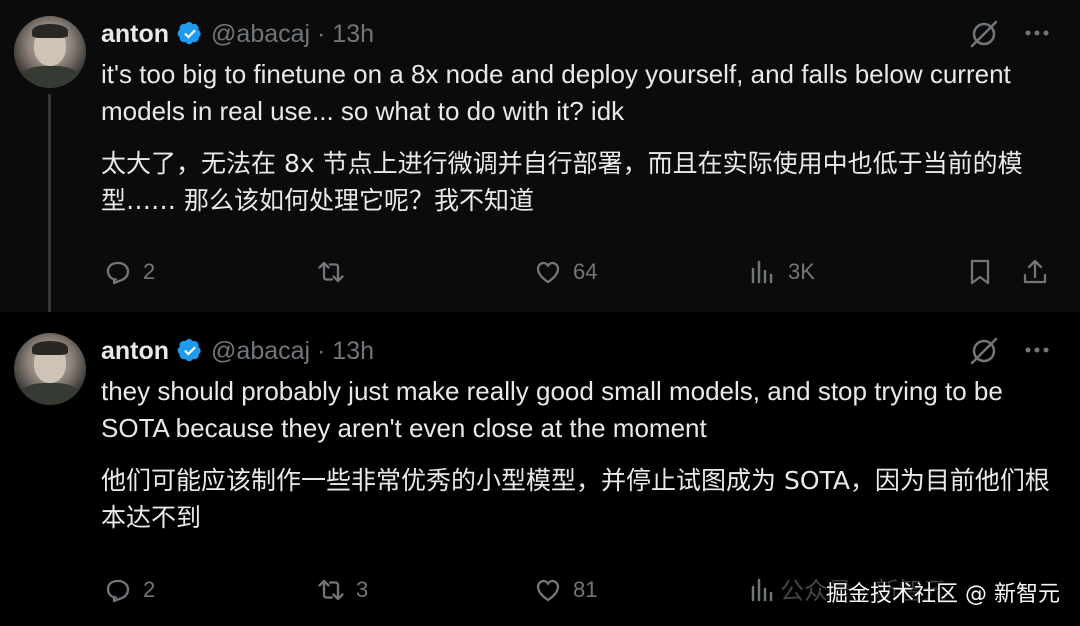 Image resolution: width=1080 pixels, height=626 pixels. I want to click on share-icon, so click(1035, 271).